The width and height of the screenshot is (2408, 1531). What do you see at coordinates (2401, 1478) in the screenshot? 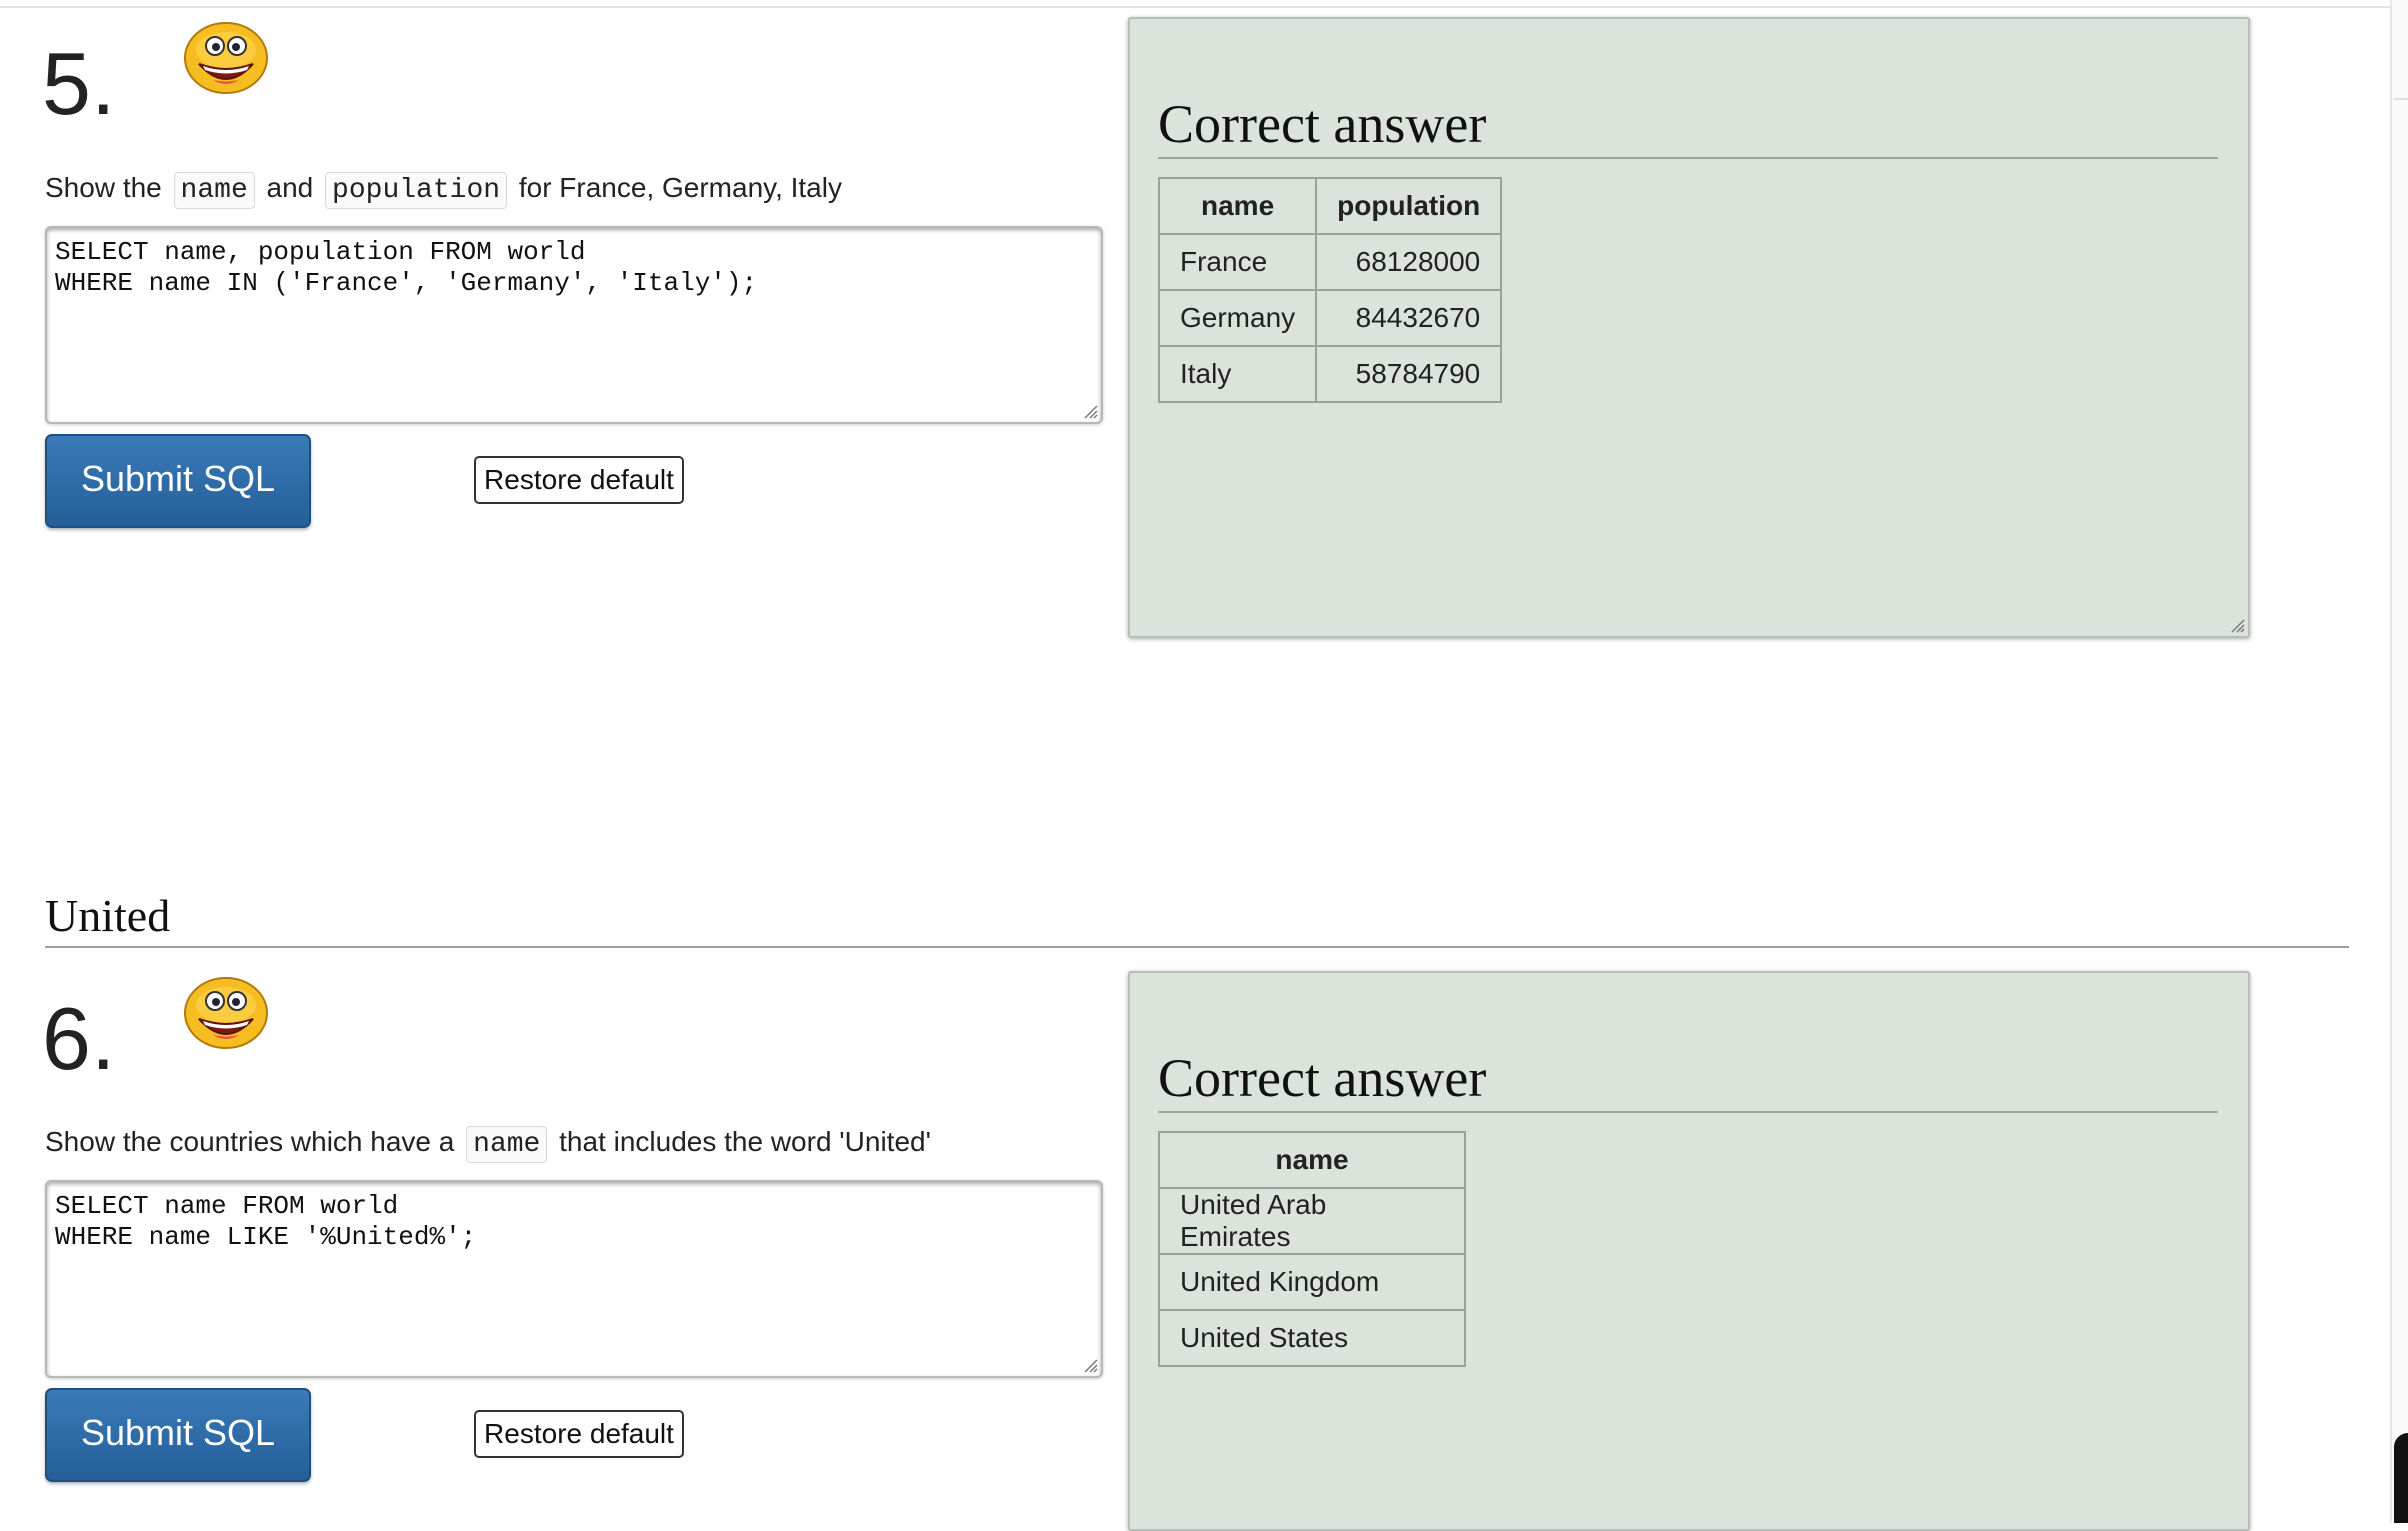
I see `corner-element` at bounding box center [2401, 1478].